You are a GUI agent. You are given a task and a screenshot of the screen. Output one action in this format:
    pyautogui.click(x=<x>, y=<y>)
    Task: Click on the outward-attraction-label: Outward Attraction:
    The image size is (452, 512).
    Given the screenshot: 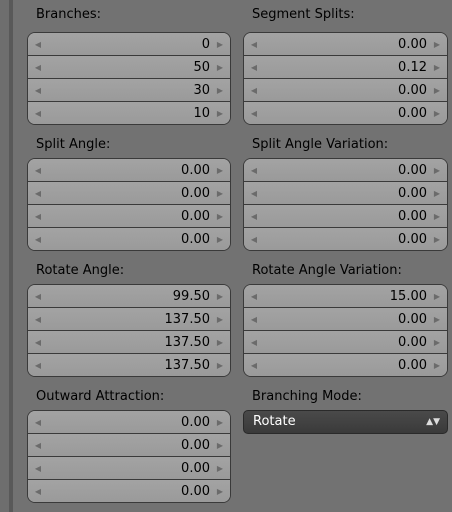 What is the action you would take?
    pyautogui.click(x=100, y=396)
    